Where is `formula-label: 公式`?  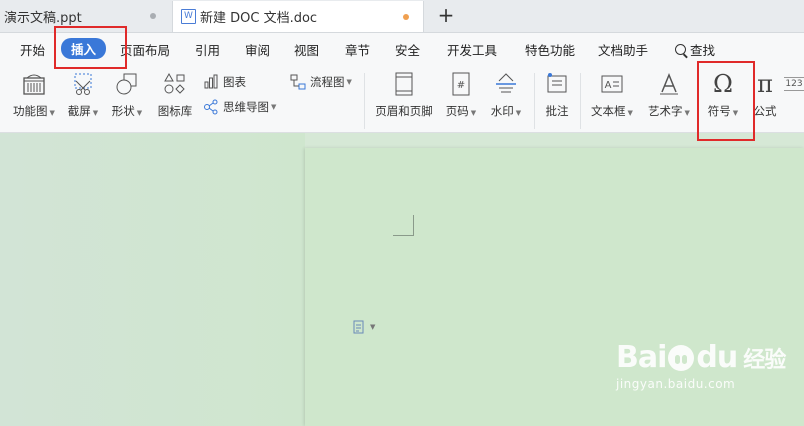 formula-label: 公式 is located at coordinates (765, 111).